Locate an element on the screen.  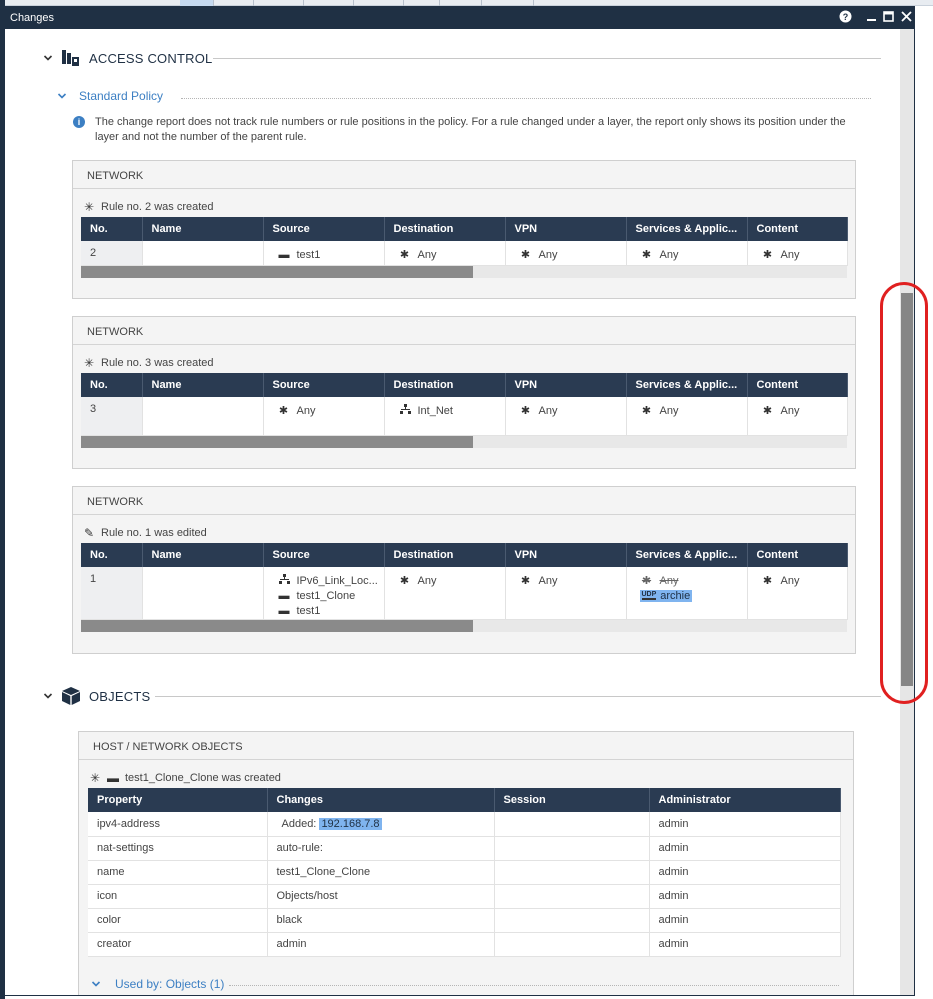
minimize-icon is located at coordinates (871, 18).